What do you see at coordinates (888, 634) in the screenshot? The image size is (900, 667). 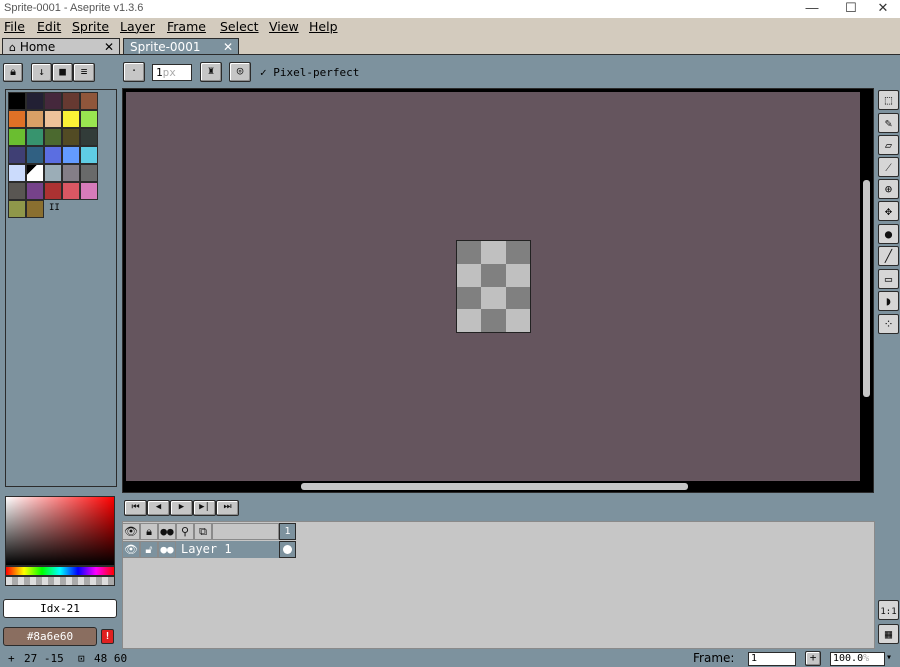 I see `timeline-toggle-button: ▦` at bounding box center [888, 634].